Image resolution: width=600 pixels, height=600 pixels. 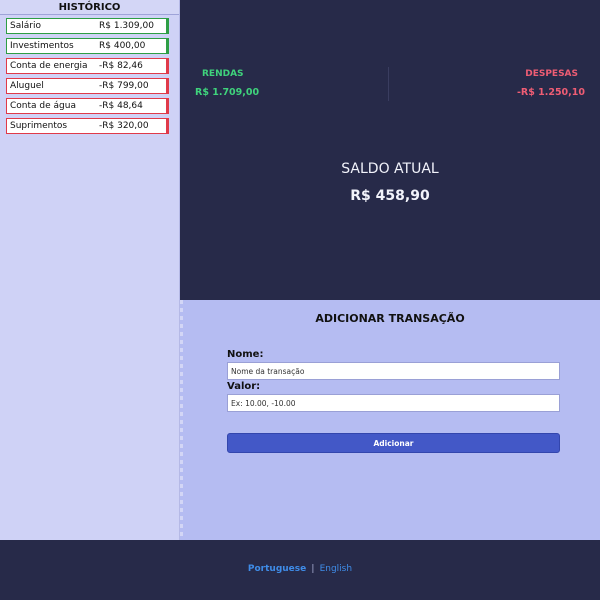 What do you see at coordinates (87, 126) in the screenshot?
I see `history-item: Suprimentos -R$ 320,00` at bounding box center [87, 126].